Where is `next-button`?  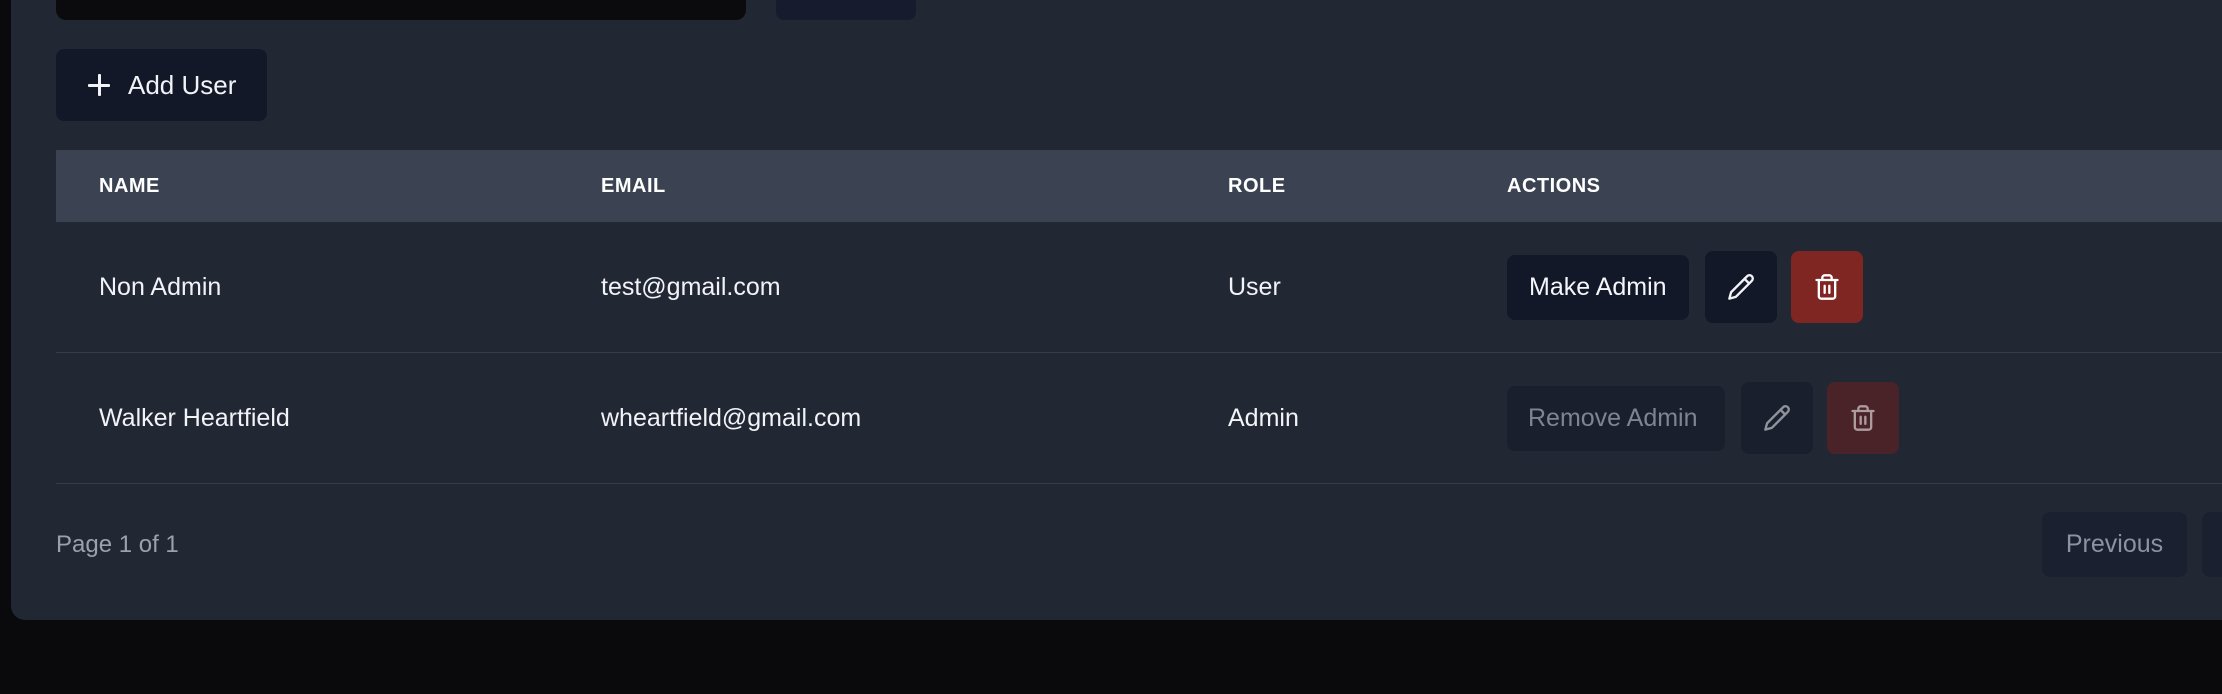 next-button is located at coordinates (2212, 544).